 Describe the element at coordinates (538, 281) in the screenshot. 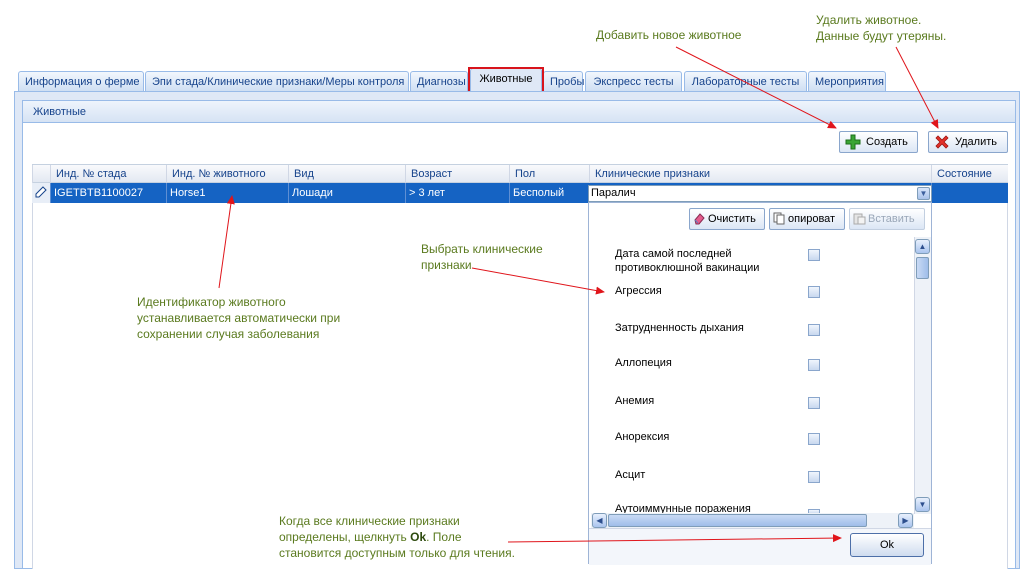

I see `arrow-to-signs` at that location.